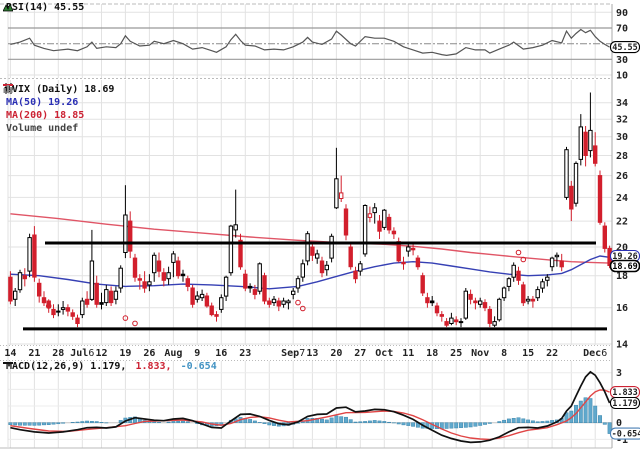  Describe the element at coordinates (619, 373) in the screenshot. I see `y-axis-label: 3` at that location.